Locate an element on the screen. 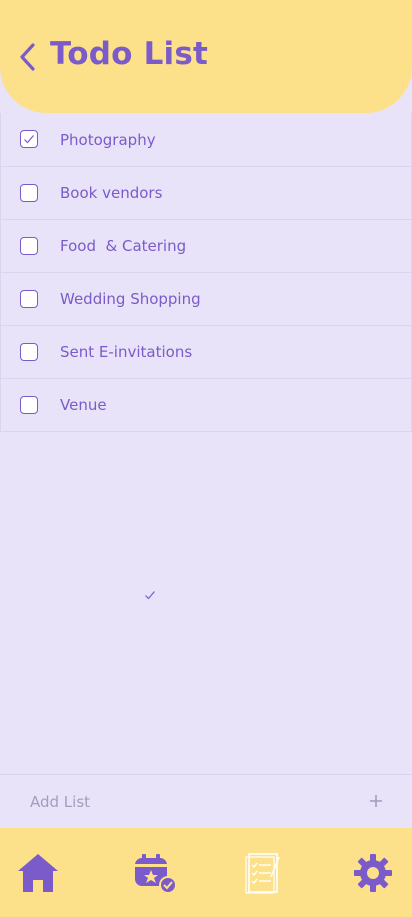 The width and height of the screenshot is (412, 917). todo-label: Photography is located at coordinates (108, 139).